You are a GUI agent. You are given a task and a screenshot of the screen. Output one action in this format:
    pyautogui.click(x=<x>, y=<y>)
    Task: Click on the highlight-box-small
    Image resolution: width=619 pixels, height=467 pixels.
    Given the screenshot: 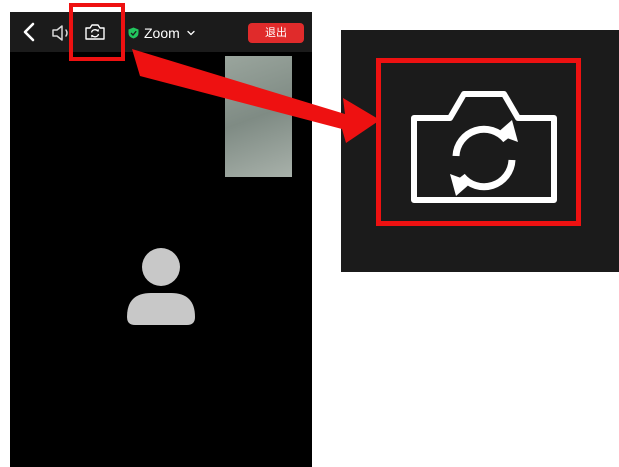 What is the action you would take?
    pyautogui.click(x=97, y=32)
    